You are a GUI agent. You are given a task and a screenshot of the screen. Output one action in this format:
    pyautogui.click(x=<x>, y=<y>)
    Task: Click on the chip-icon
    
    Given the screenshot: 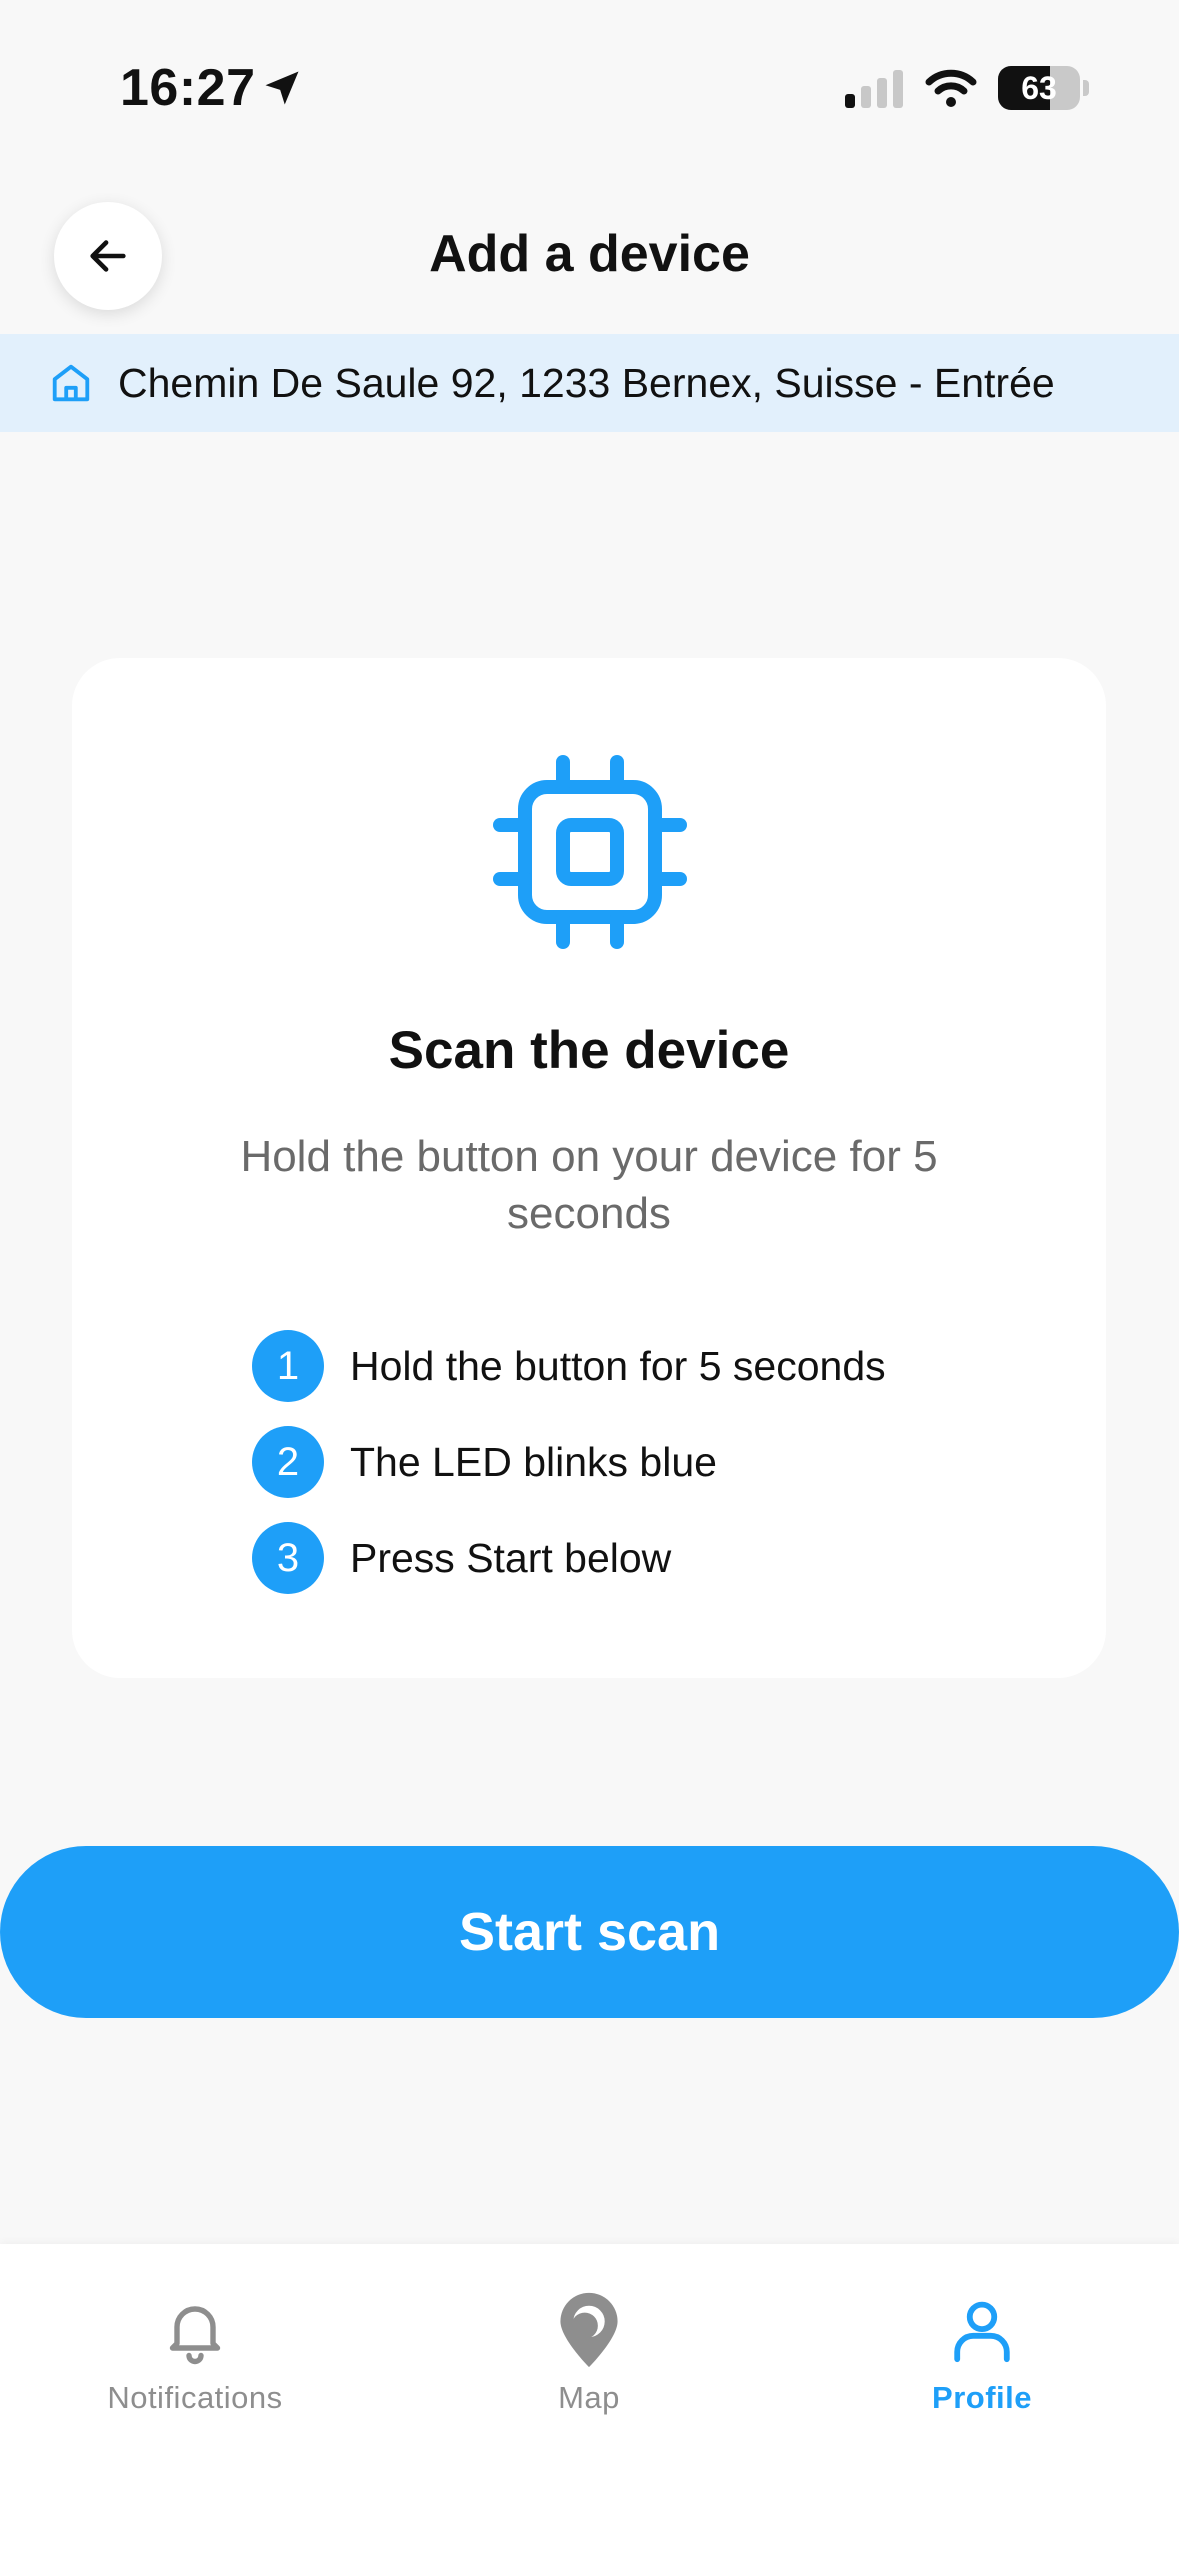 What is the action you would take?
    pyautogui.click(x=590, y=852)
    